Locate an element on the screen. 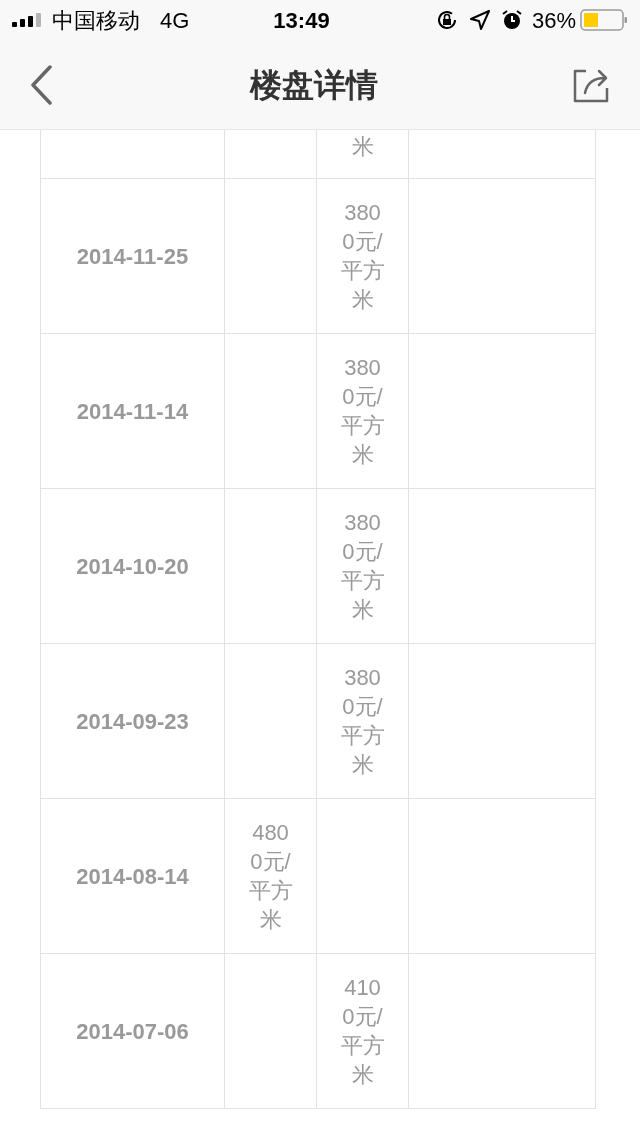 The height and width of the screenshot is (1136, 640). network-type: 4G is located at coordinates (175, 20).